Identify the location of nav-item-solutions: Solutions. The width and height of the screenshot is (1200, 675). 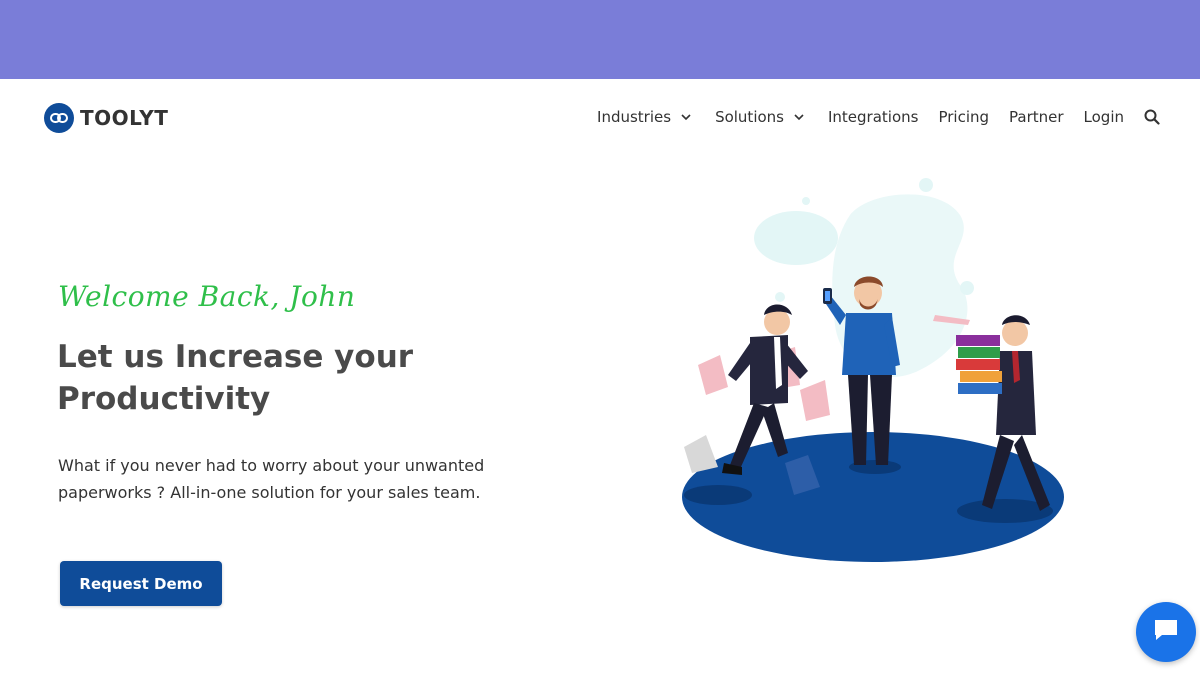
(759, 117).